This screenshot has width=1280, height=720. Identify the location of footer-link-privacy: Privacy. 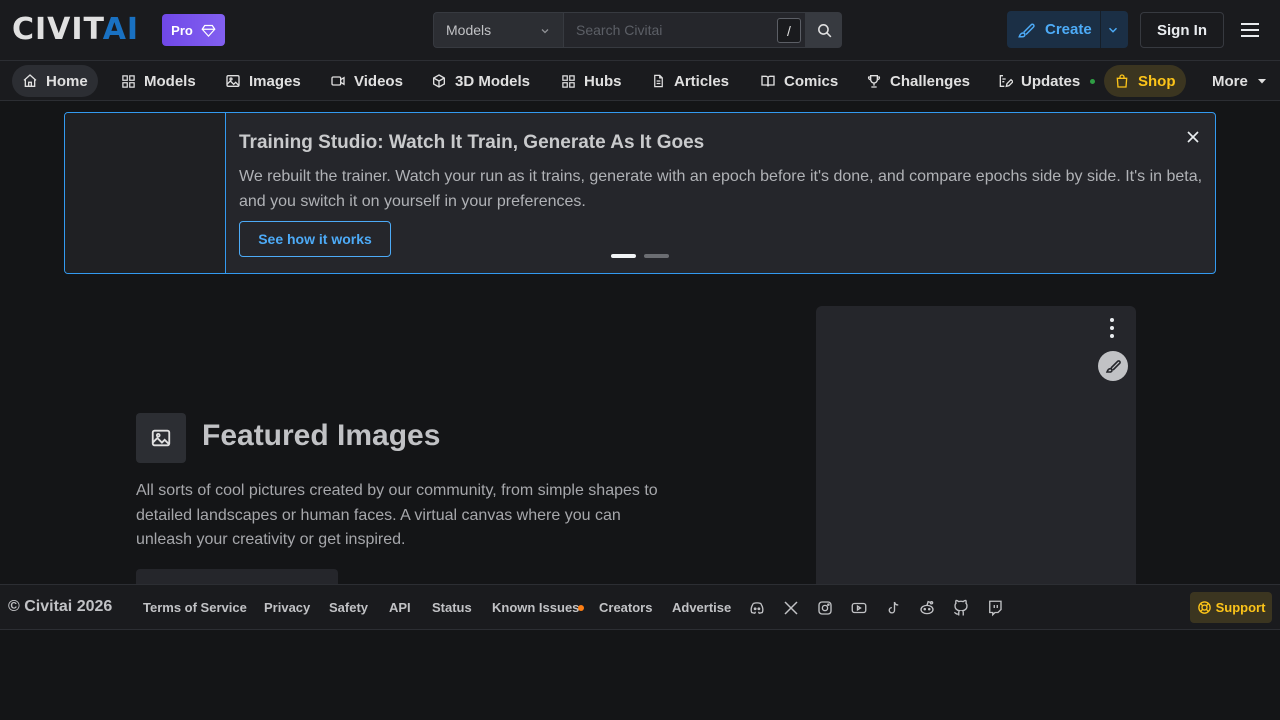
(287, 607).